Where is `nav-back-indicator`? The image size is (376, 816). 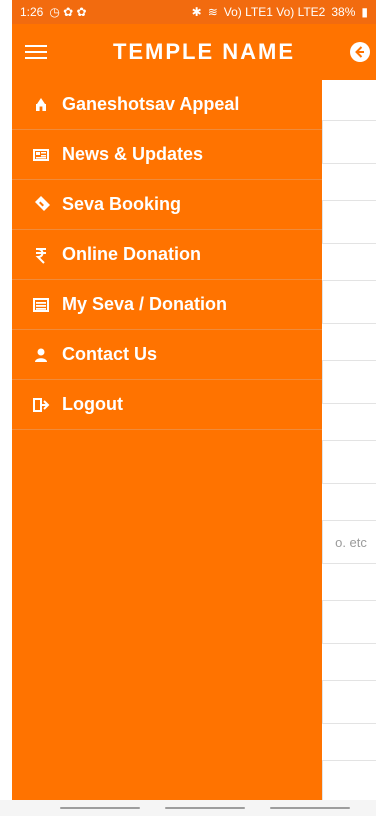 nav-back-indicator is located at coordinates (100, 808).